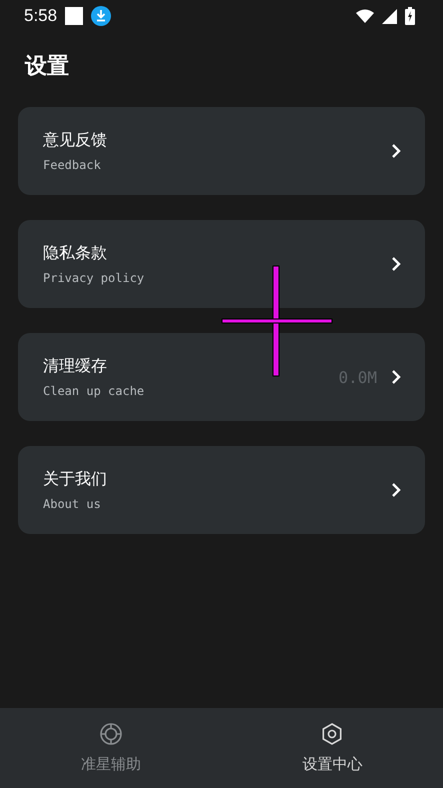 This screenshot has width=443, height=788. I want to click on battery-icon, so click(410, 16).